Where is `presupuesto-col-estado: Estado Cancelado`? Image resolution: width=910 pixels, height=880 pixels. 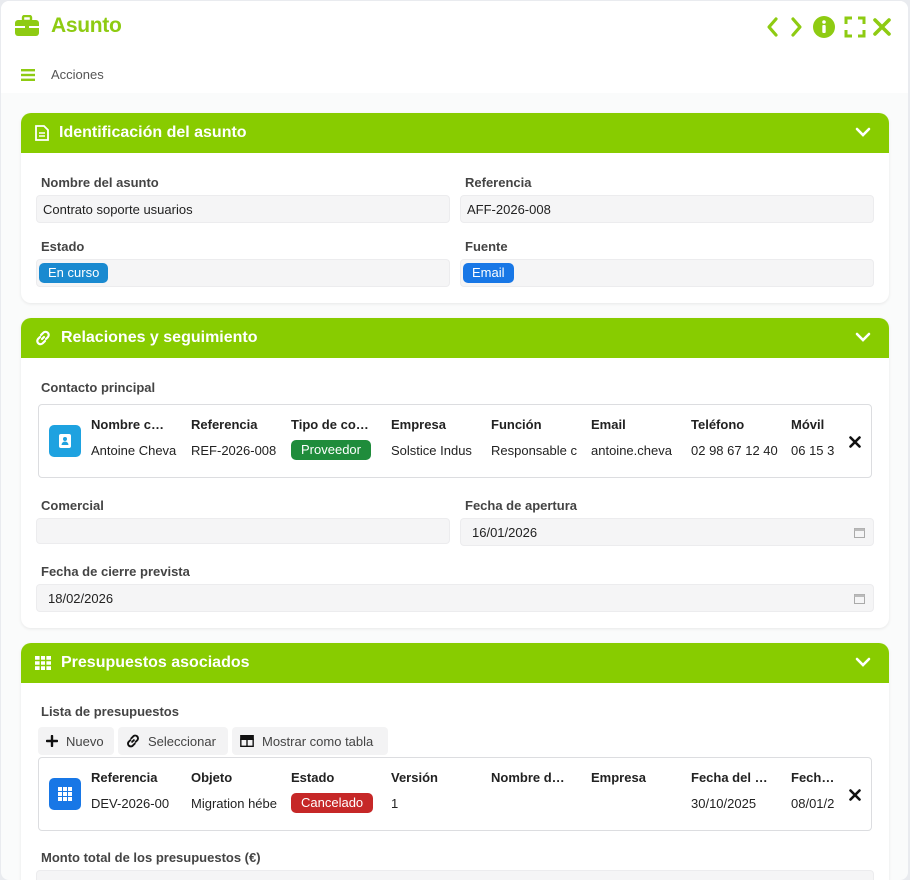 presupuesto-col-estado: Estado Cancelado is located at coordinates (335, 791).